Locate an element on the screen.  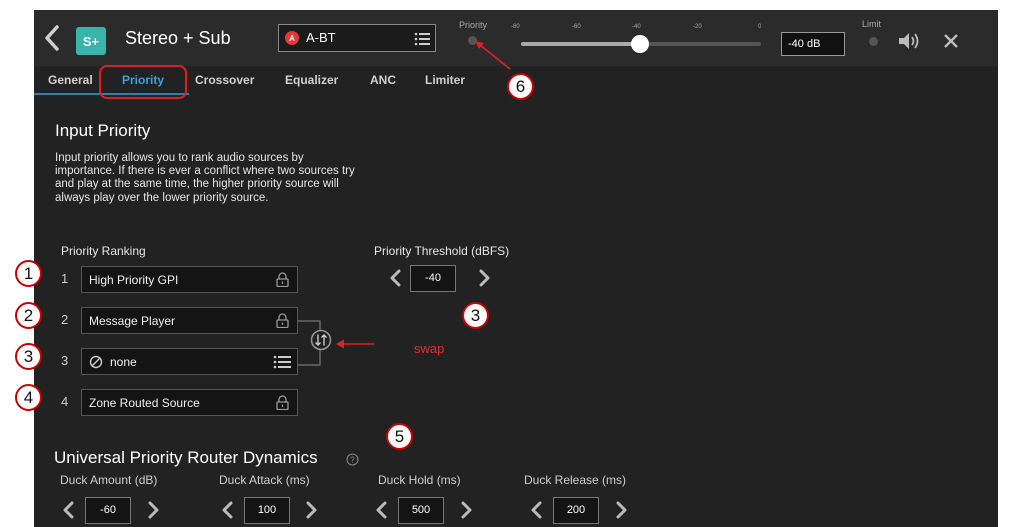
tab-limiter: Limiter is located at coordinates (445, 80).